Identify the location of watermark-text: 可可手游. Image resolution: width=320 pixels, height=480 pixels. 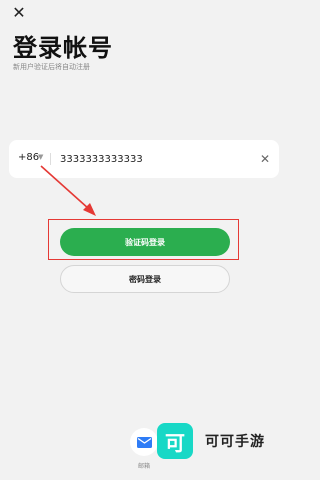
(235, 442).